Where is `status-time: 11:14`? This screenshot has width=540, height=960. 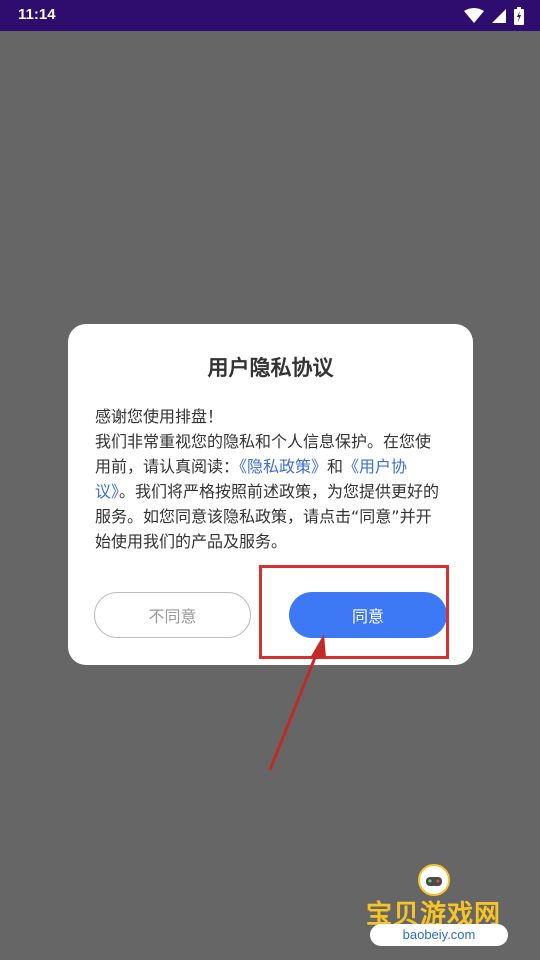 status-time: 11:14 is located at coordinates (37, 14).